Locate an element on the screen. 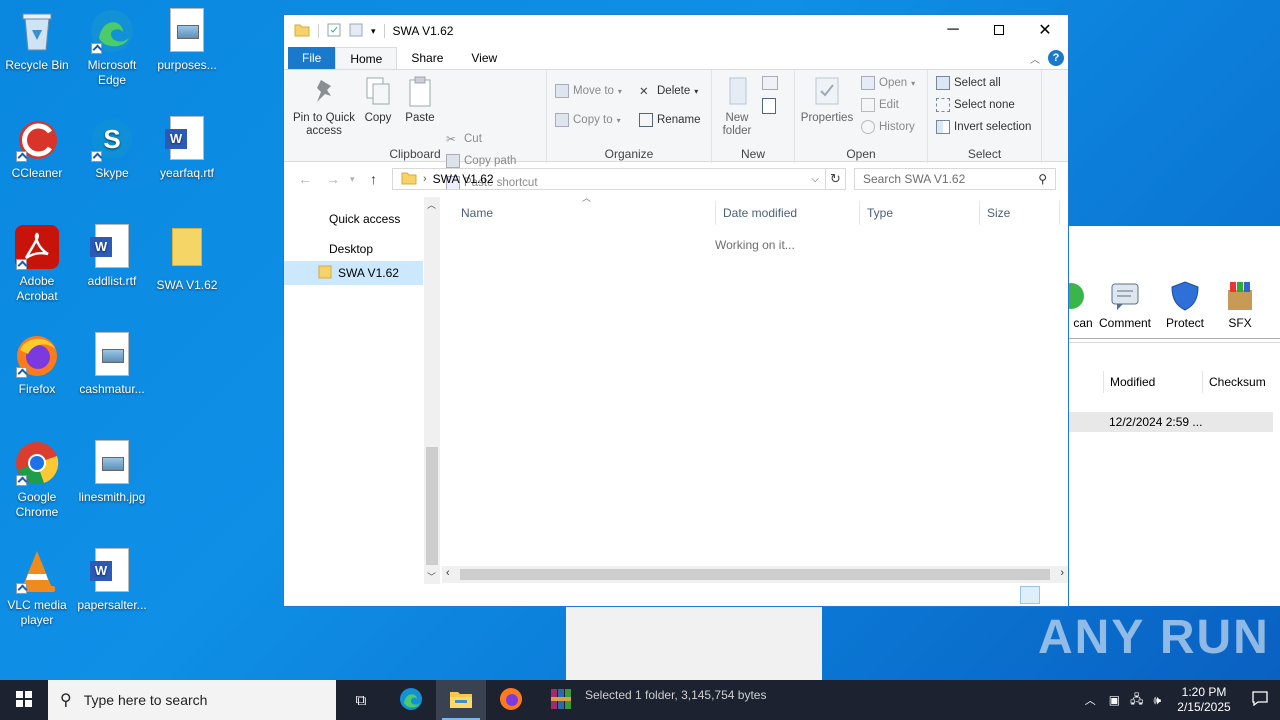 The width and height of the screenshot is (1280, 720). select-all-button: Select all is located at coordinates (968, 83).